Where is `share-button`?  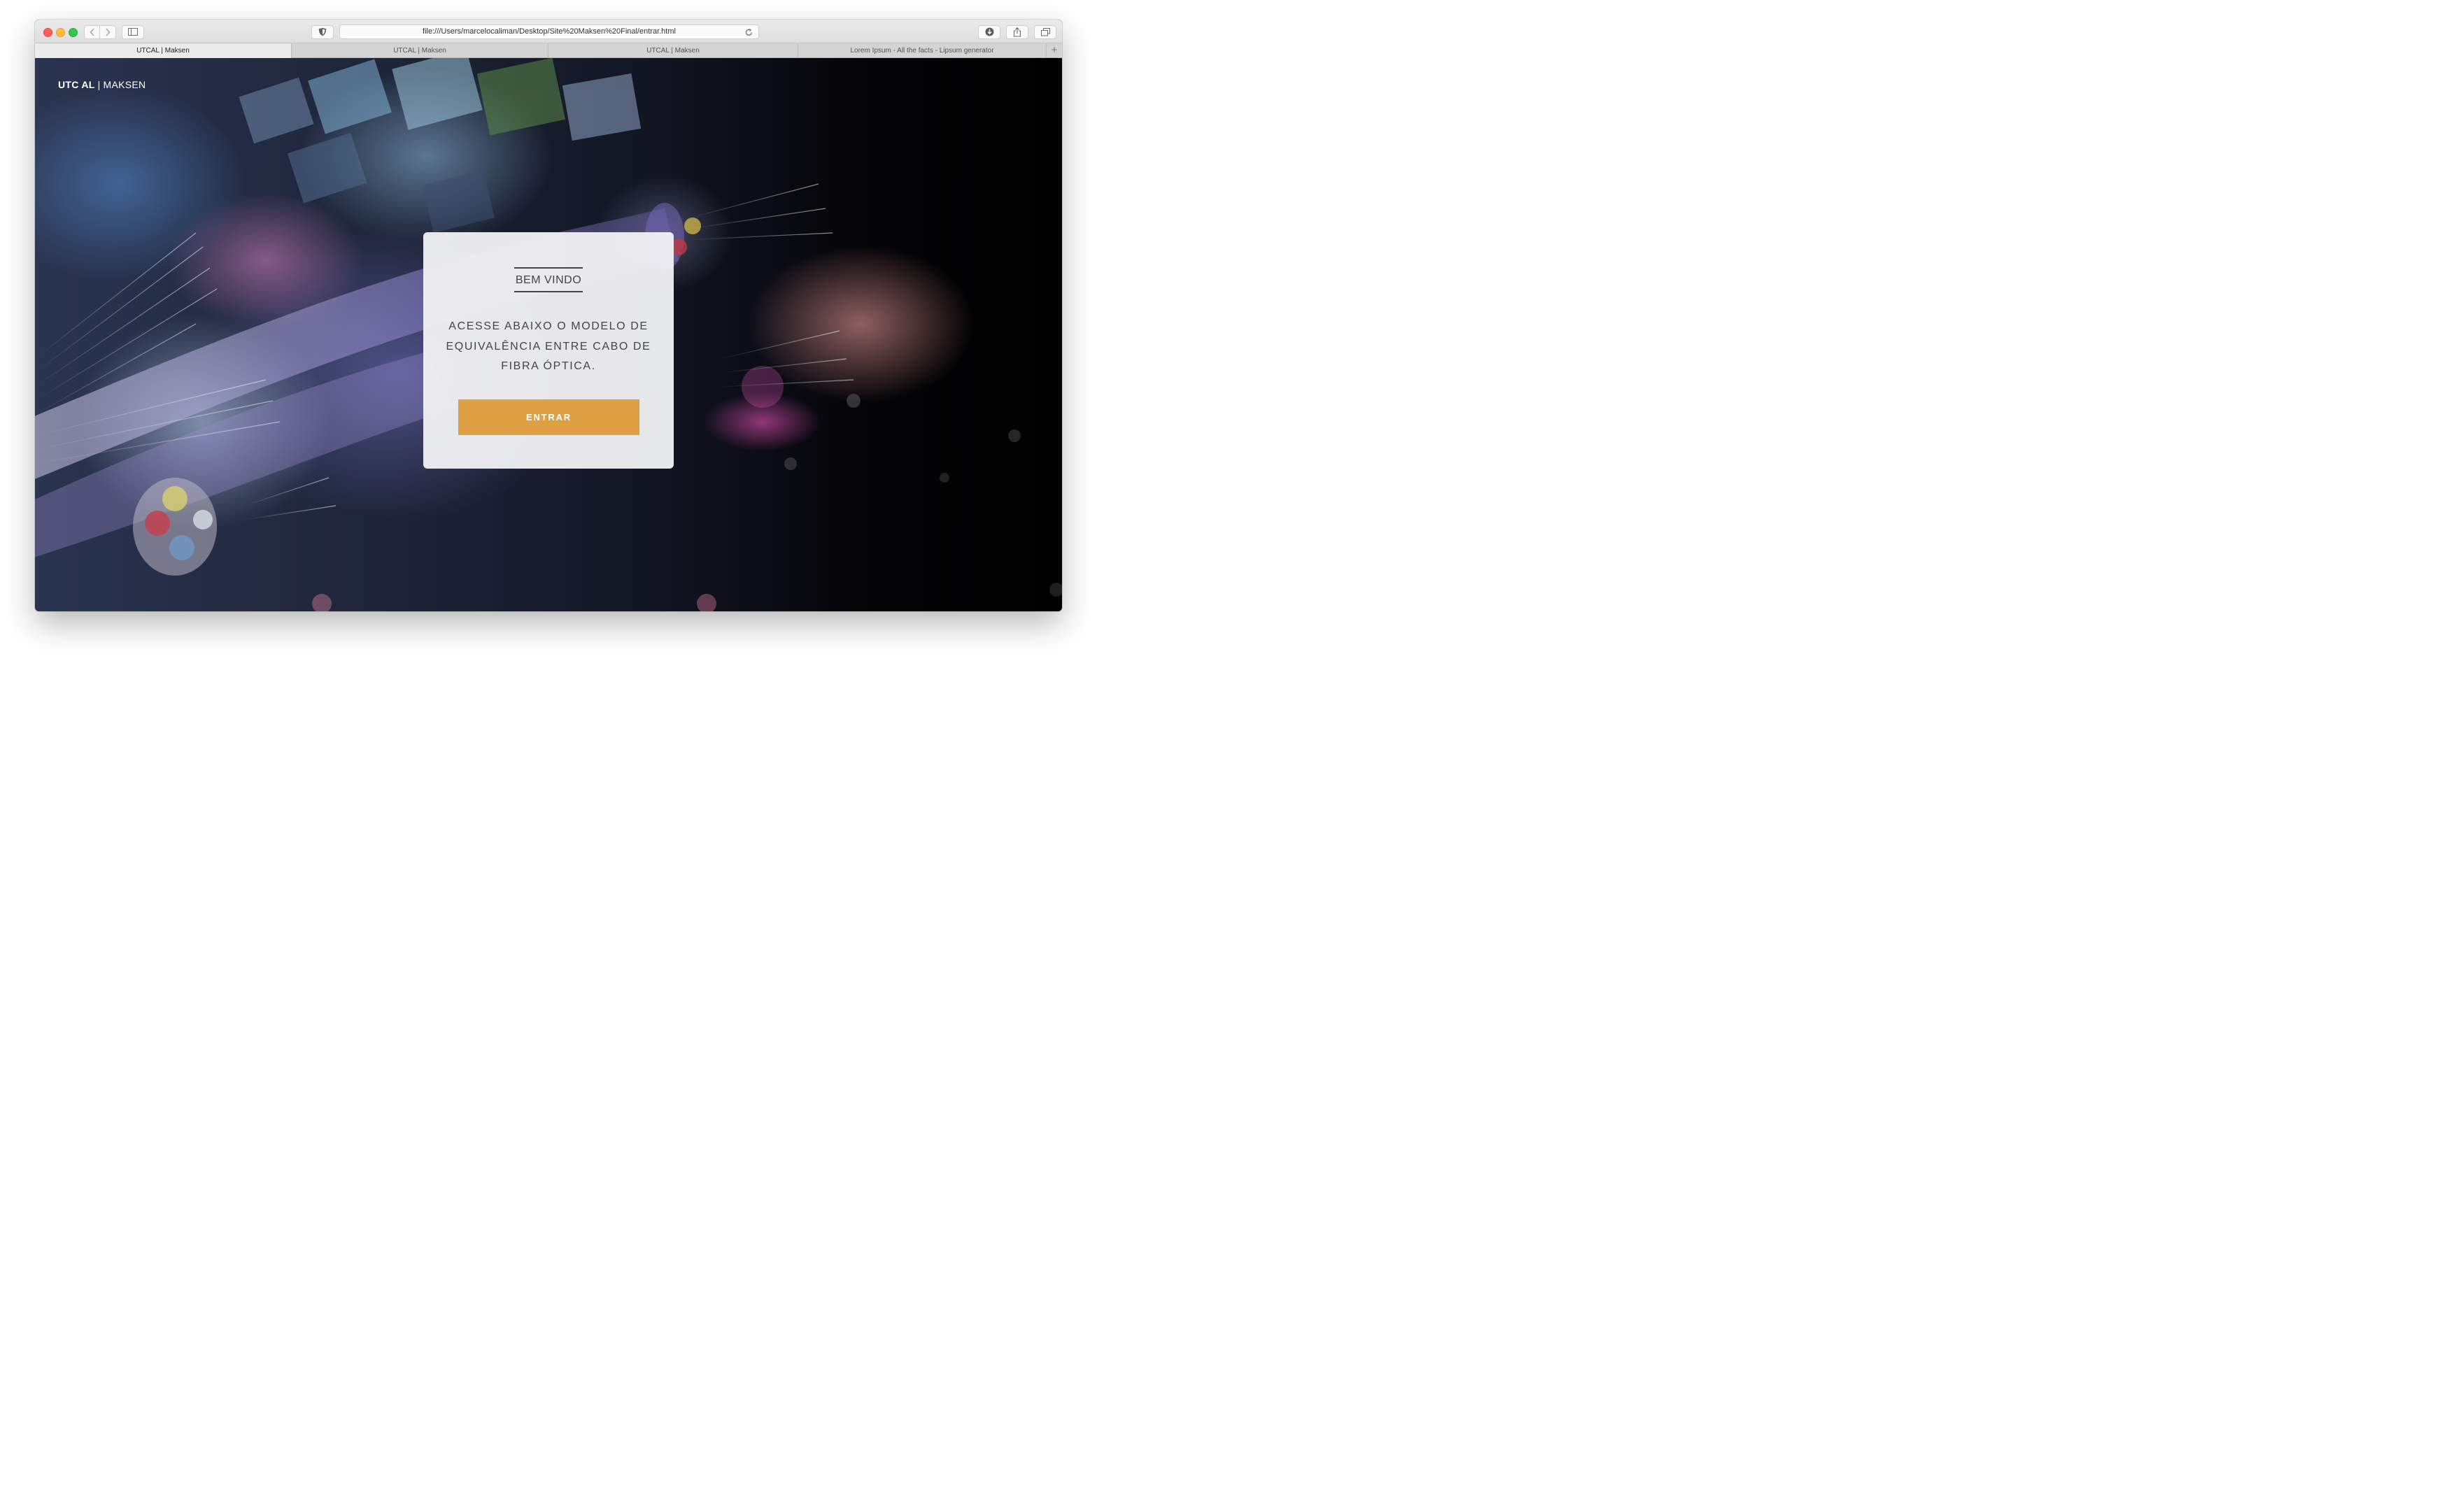
share-button is located at coordinates (1017, 32).